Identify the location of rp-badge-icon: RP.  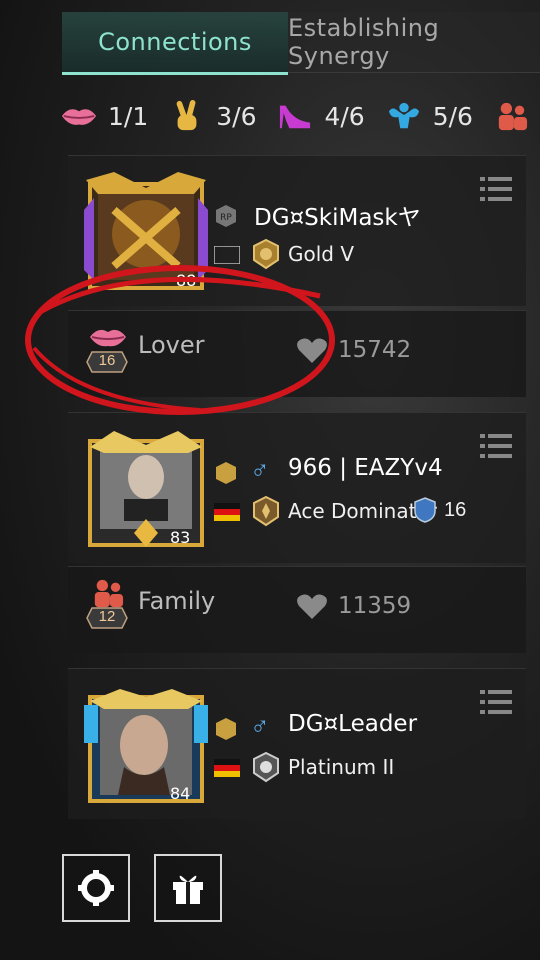
(226, 216).